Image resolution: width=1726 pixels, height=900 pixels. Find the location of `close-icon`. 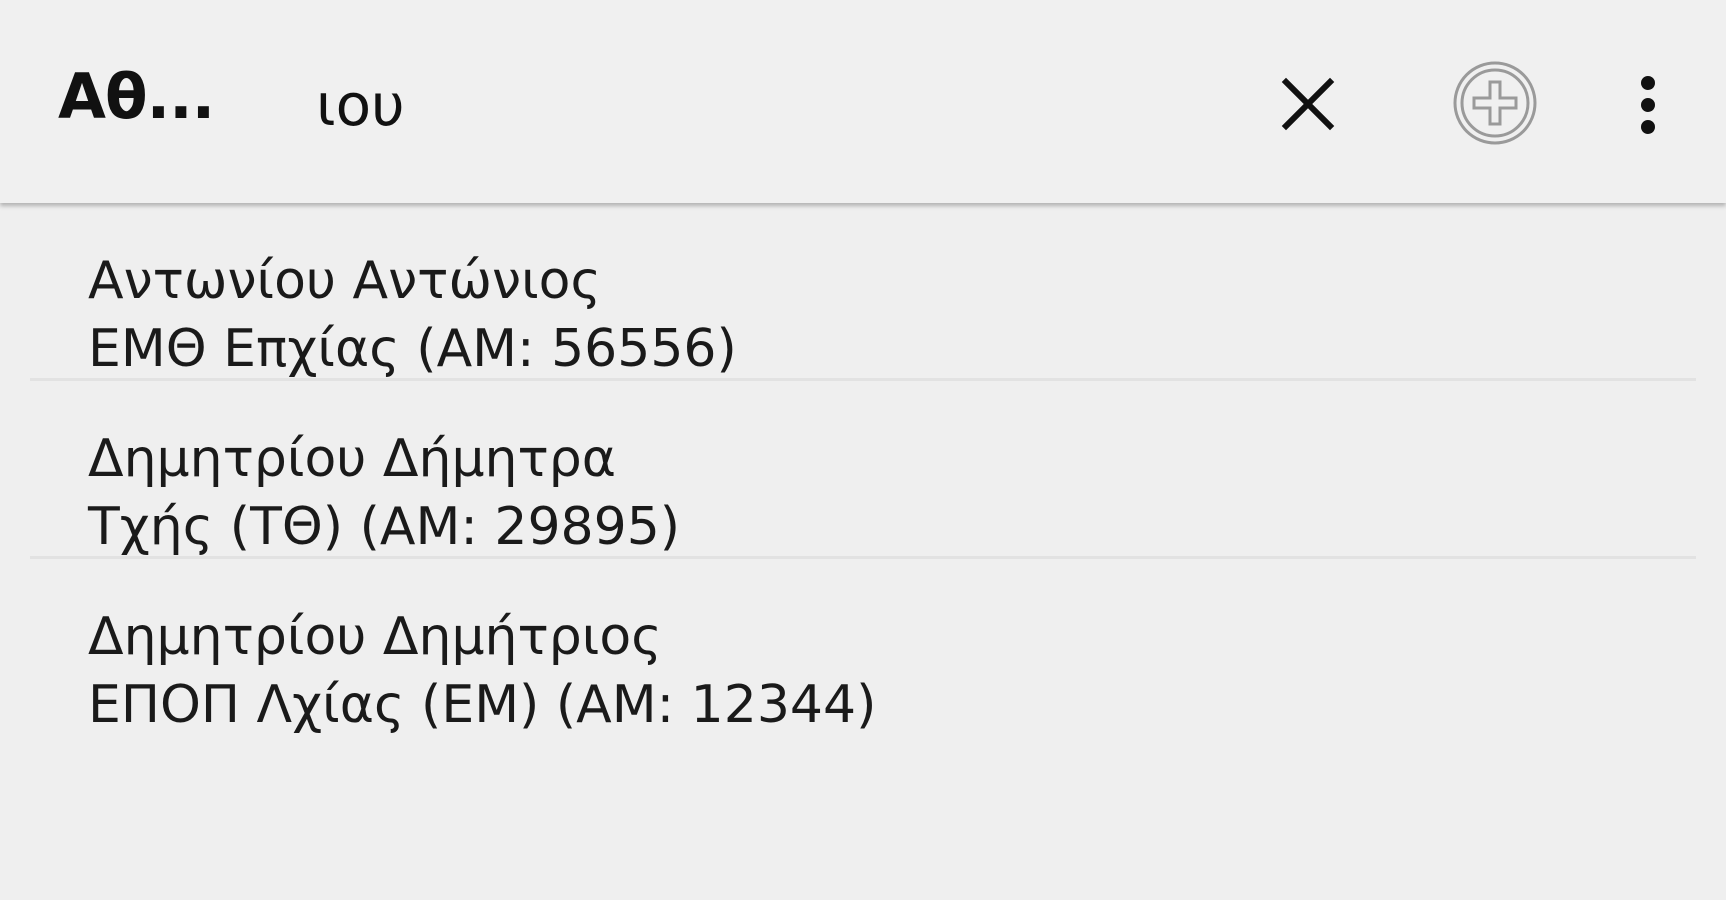

close-icon is located at coordinates (1308, 104).